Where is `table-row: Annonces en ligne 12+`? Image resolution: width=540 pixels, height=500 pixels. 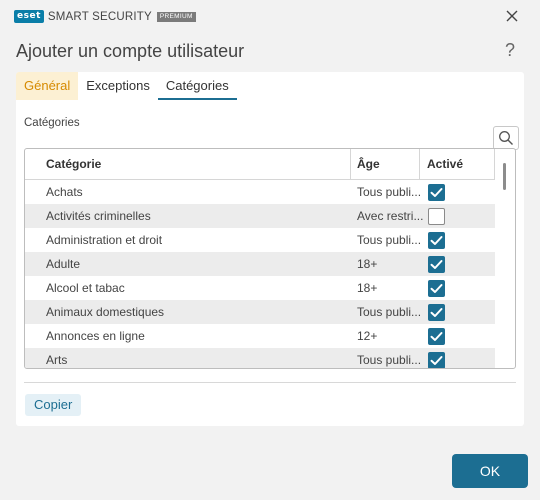
table-row: Annonces en ligne 12+ is located at coordinates (260, 336).